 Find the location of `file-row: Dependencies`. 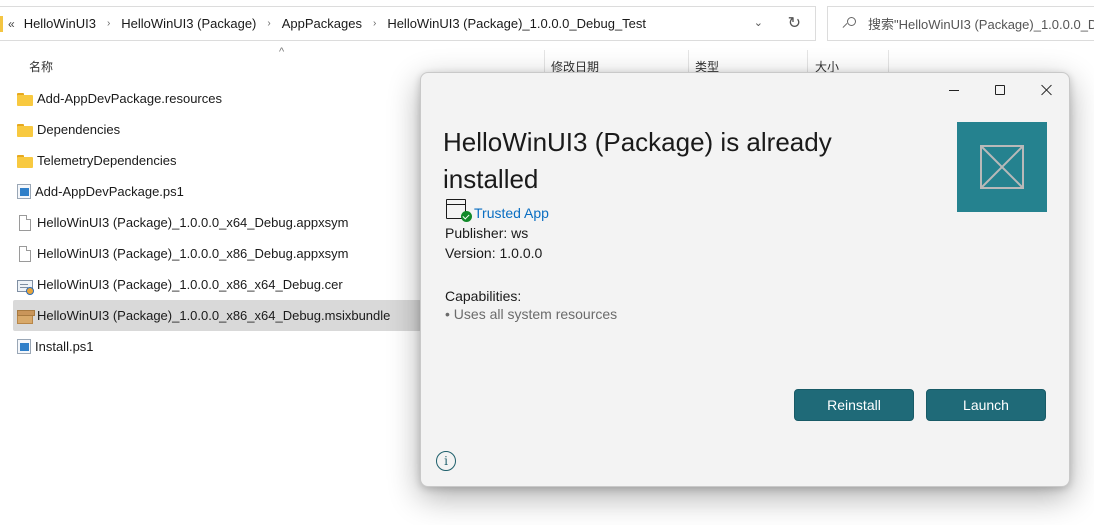

file-row: Dependencies is located at coordinates (217, 129).